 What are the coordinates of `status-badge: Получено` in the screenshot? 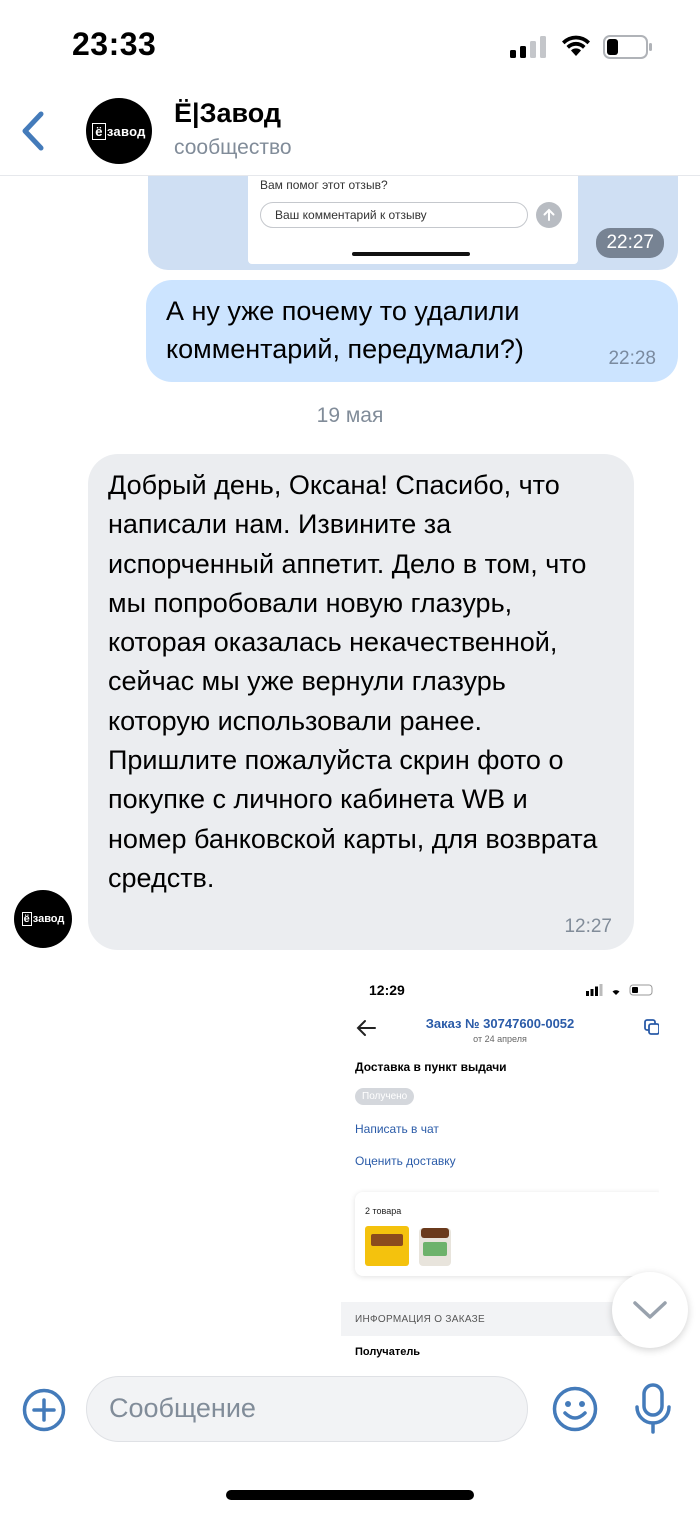 It's located at (385, 1096).